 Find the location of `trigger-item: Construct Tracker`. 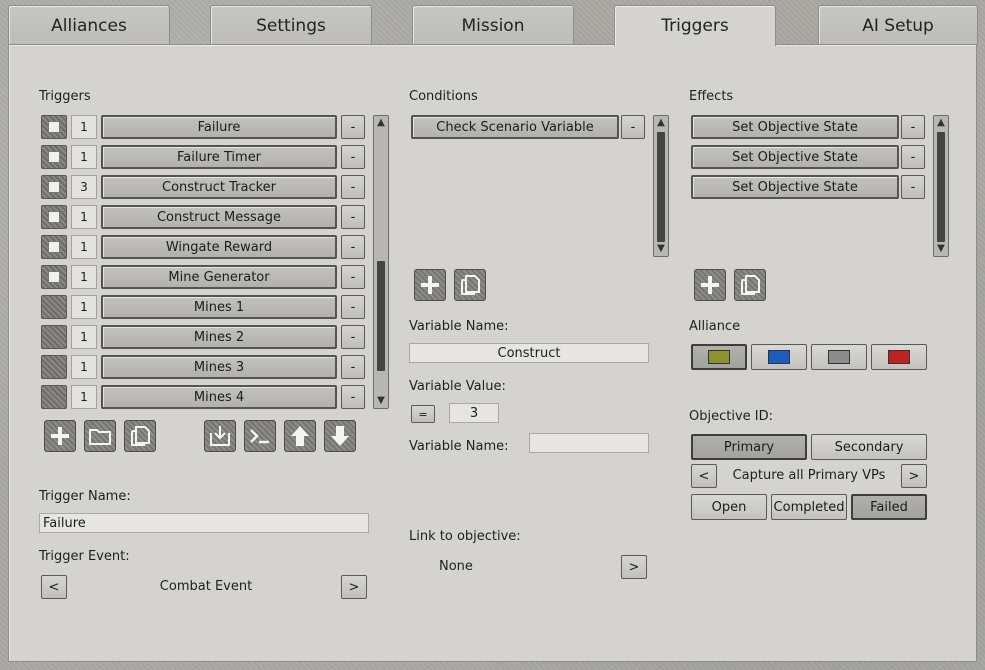

trigger-item: Construct Tracker is located at coordinates (219, 187).